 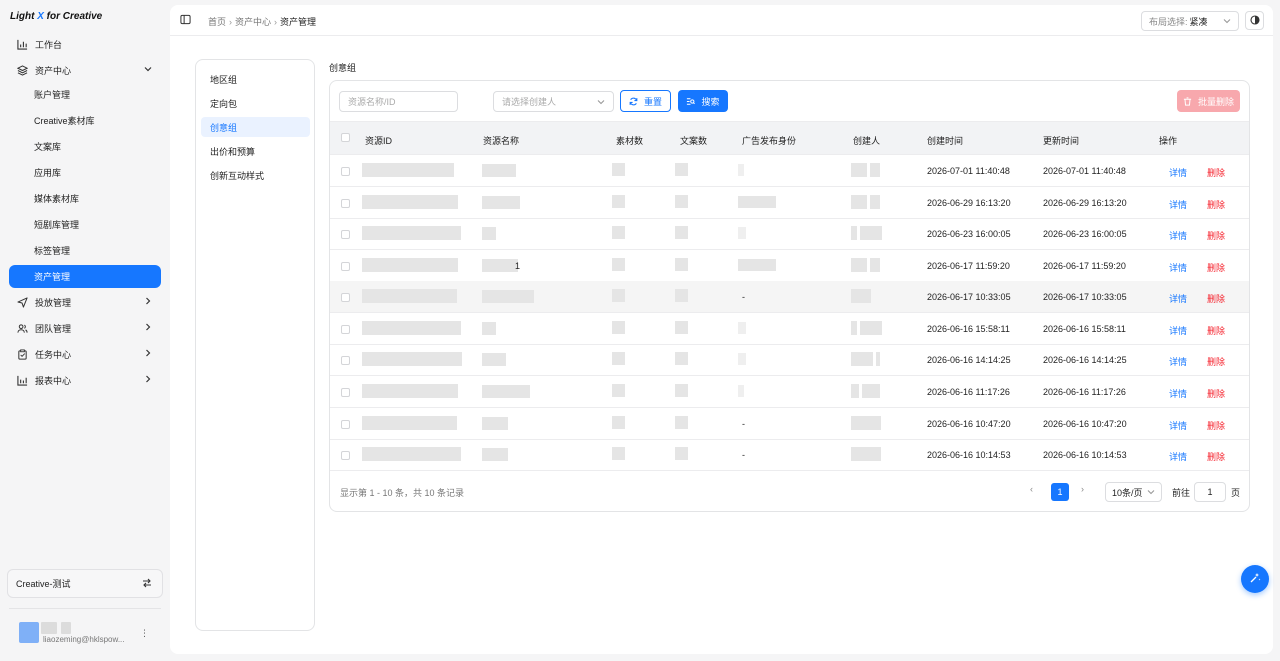 I want to click on breadcrumb-home: 首页, so click(x=217, y=21).